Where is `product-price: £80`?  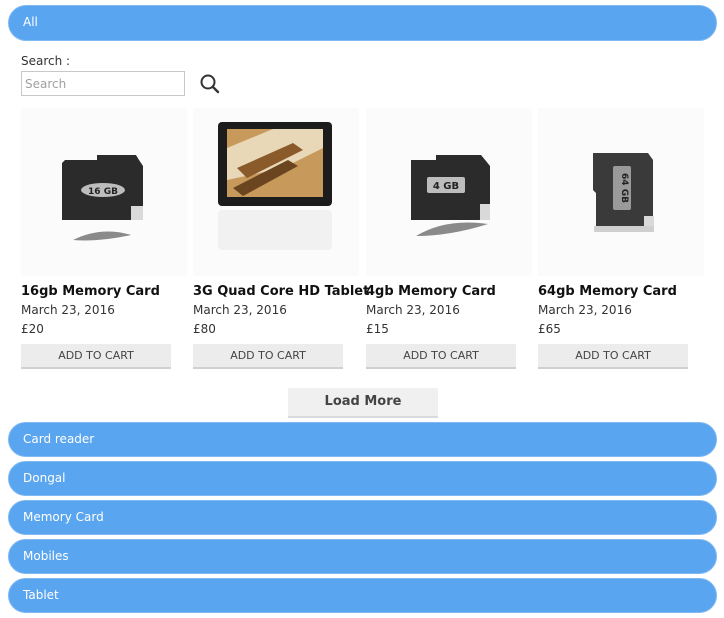 product-price: £80 is located at coordinates (204, 329).